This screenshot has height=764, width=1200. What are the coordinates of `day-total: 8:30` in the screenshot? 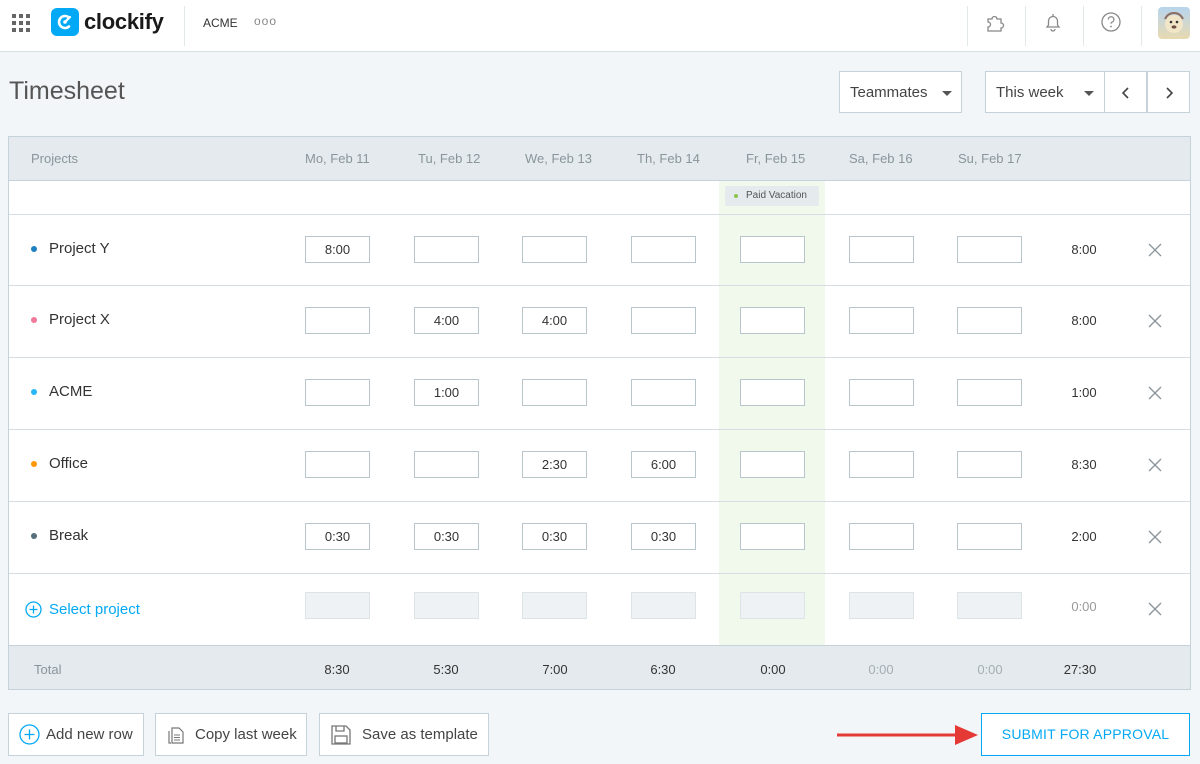 It's located at (337, 669).